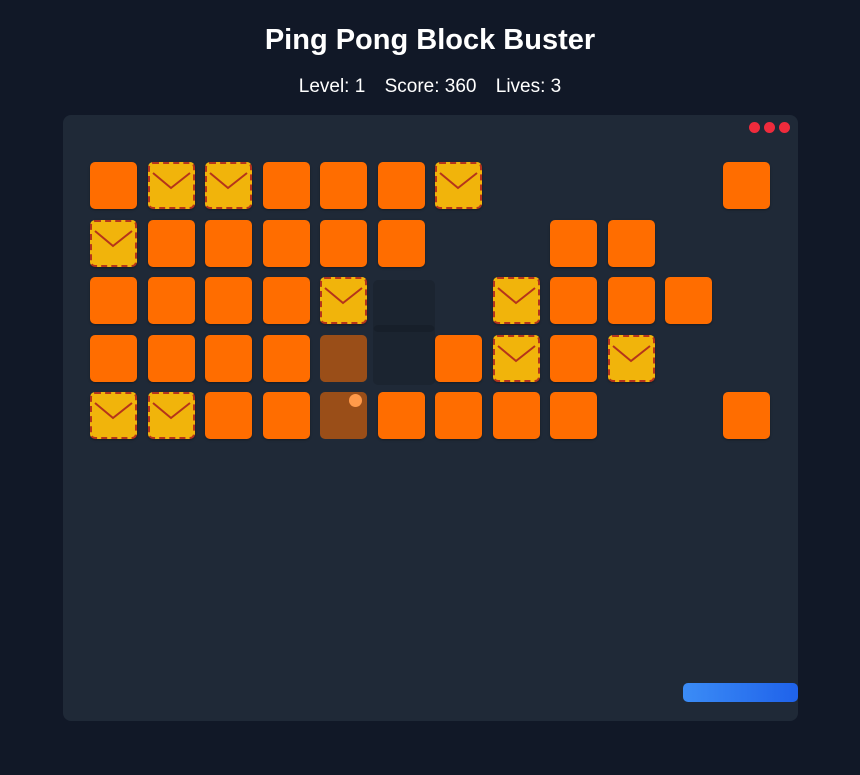  I want to click on level-display: Level: 1, so click(332, 86).